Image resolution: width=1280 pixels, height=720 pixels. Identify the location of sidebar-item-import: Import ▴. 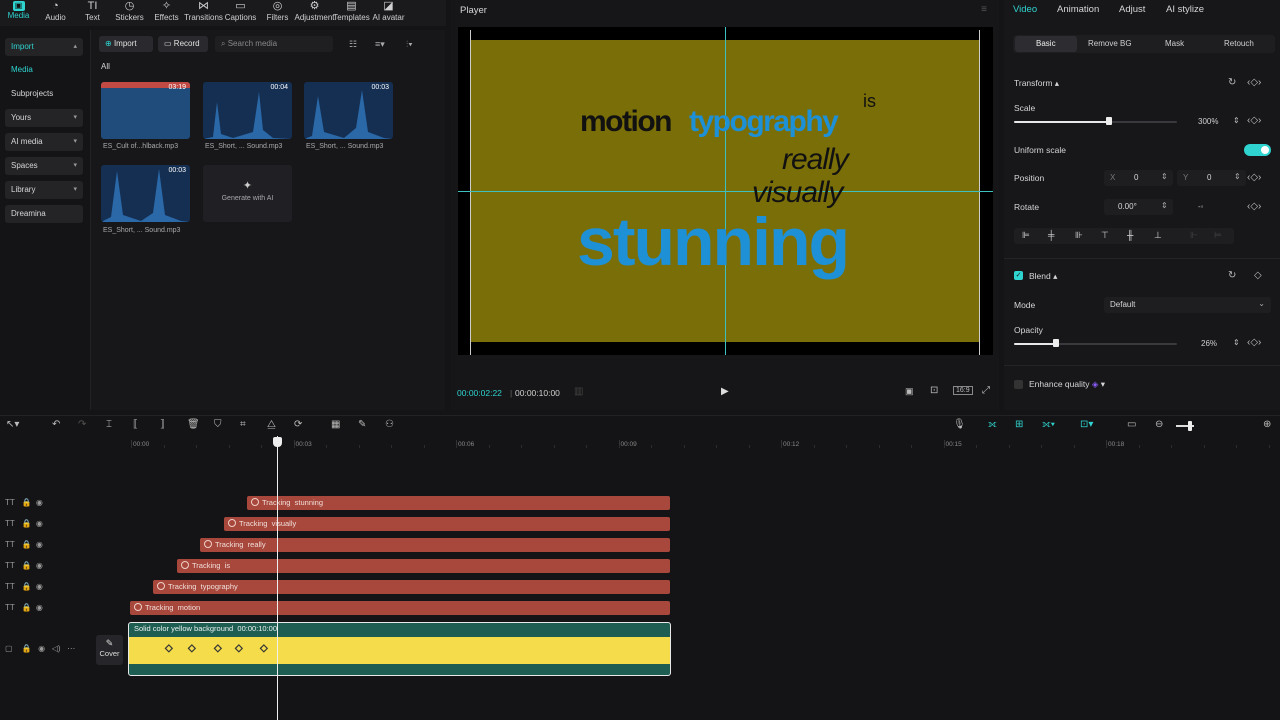
(44, 47).